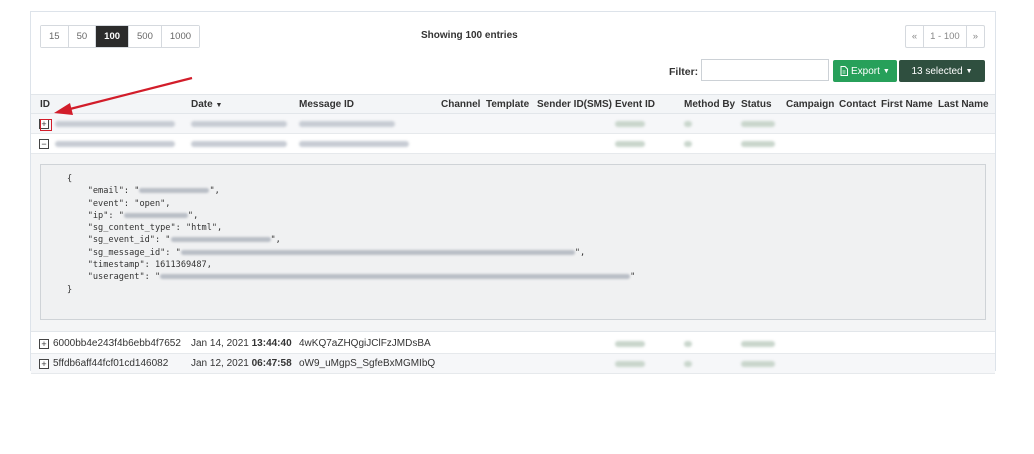 The height and width of the screenshot is (454, 1034). What do you see at coordinates (219, 105) in the screenshot?
I see `sort-desc-icon: ▼` at bounding box center [219, 105].